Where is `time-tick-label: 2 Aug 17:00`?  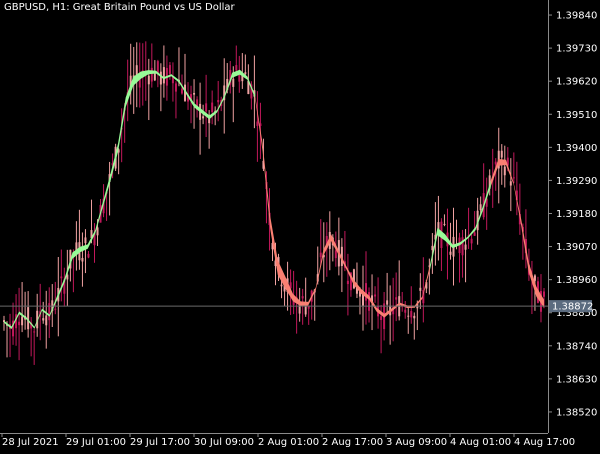
time-tick-label: 2 Aug 17:00 is located at coordinates (352, 442).